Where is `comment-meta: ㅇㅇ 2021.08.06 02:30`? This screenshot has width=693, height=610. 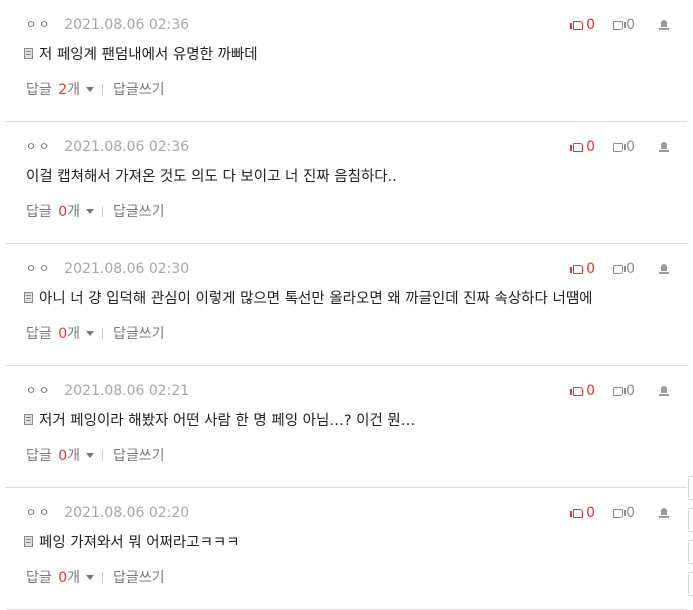 comment-meta: ㅇㅇ 2021.08.06 02:30 is located at coordinates (107, 269).